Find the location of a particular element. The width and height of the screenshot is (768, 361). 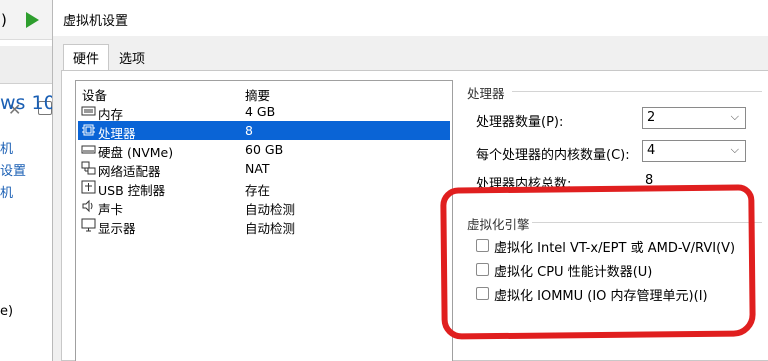

background-tabbar: ✕ is located at coordinates (30, 82).